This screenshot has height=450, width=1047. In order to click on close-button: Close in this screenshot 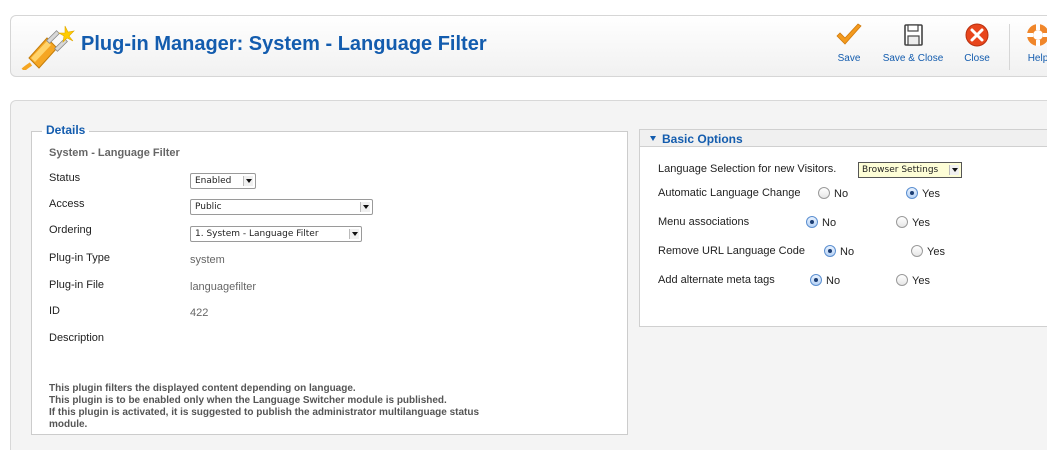, I will do `click(977, 48)`.